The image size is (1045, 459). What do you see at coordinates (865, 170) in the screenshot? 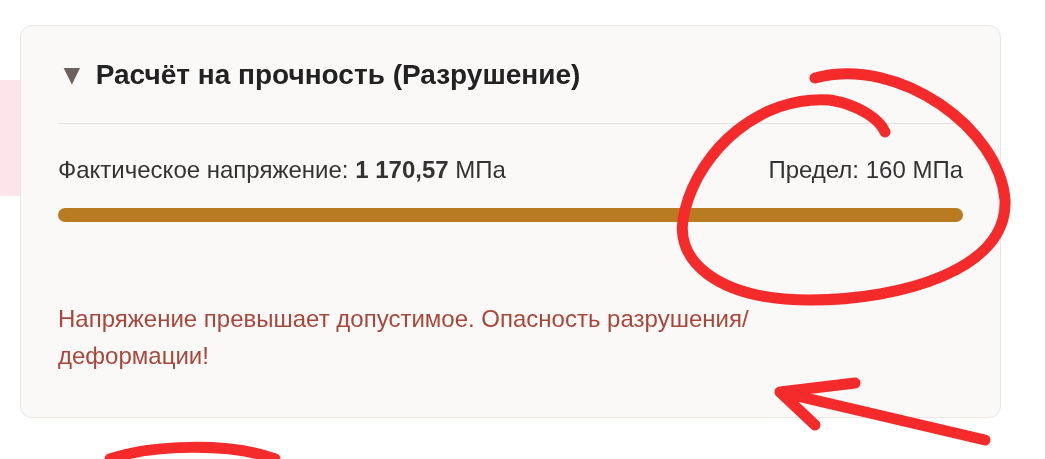
I see `stress-limit: Предел: 160 МПа` at bounding box center [865, 170].